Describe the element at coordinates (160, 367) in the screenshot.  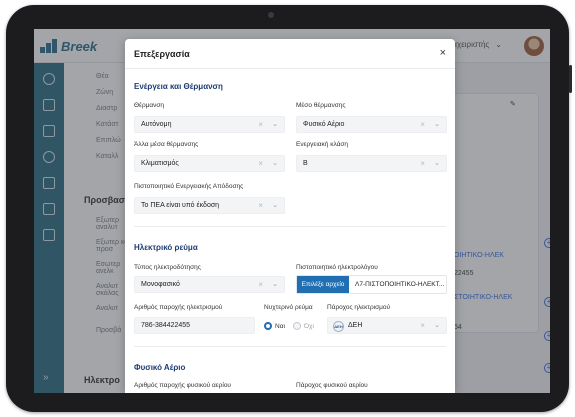
I see `section-title-gas: Φυσικό Αέριο` at that location.